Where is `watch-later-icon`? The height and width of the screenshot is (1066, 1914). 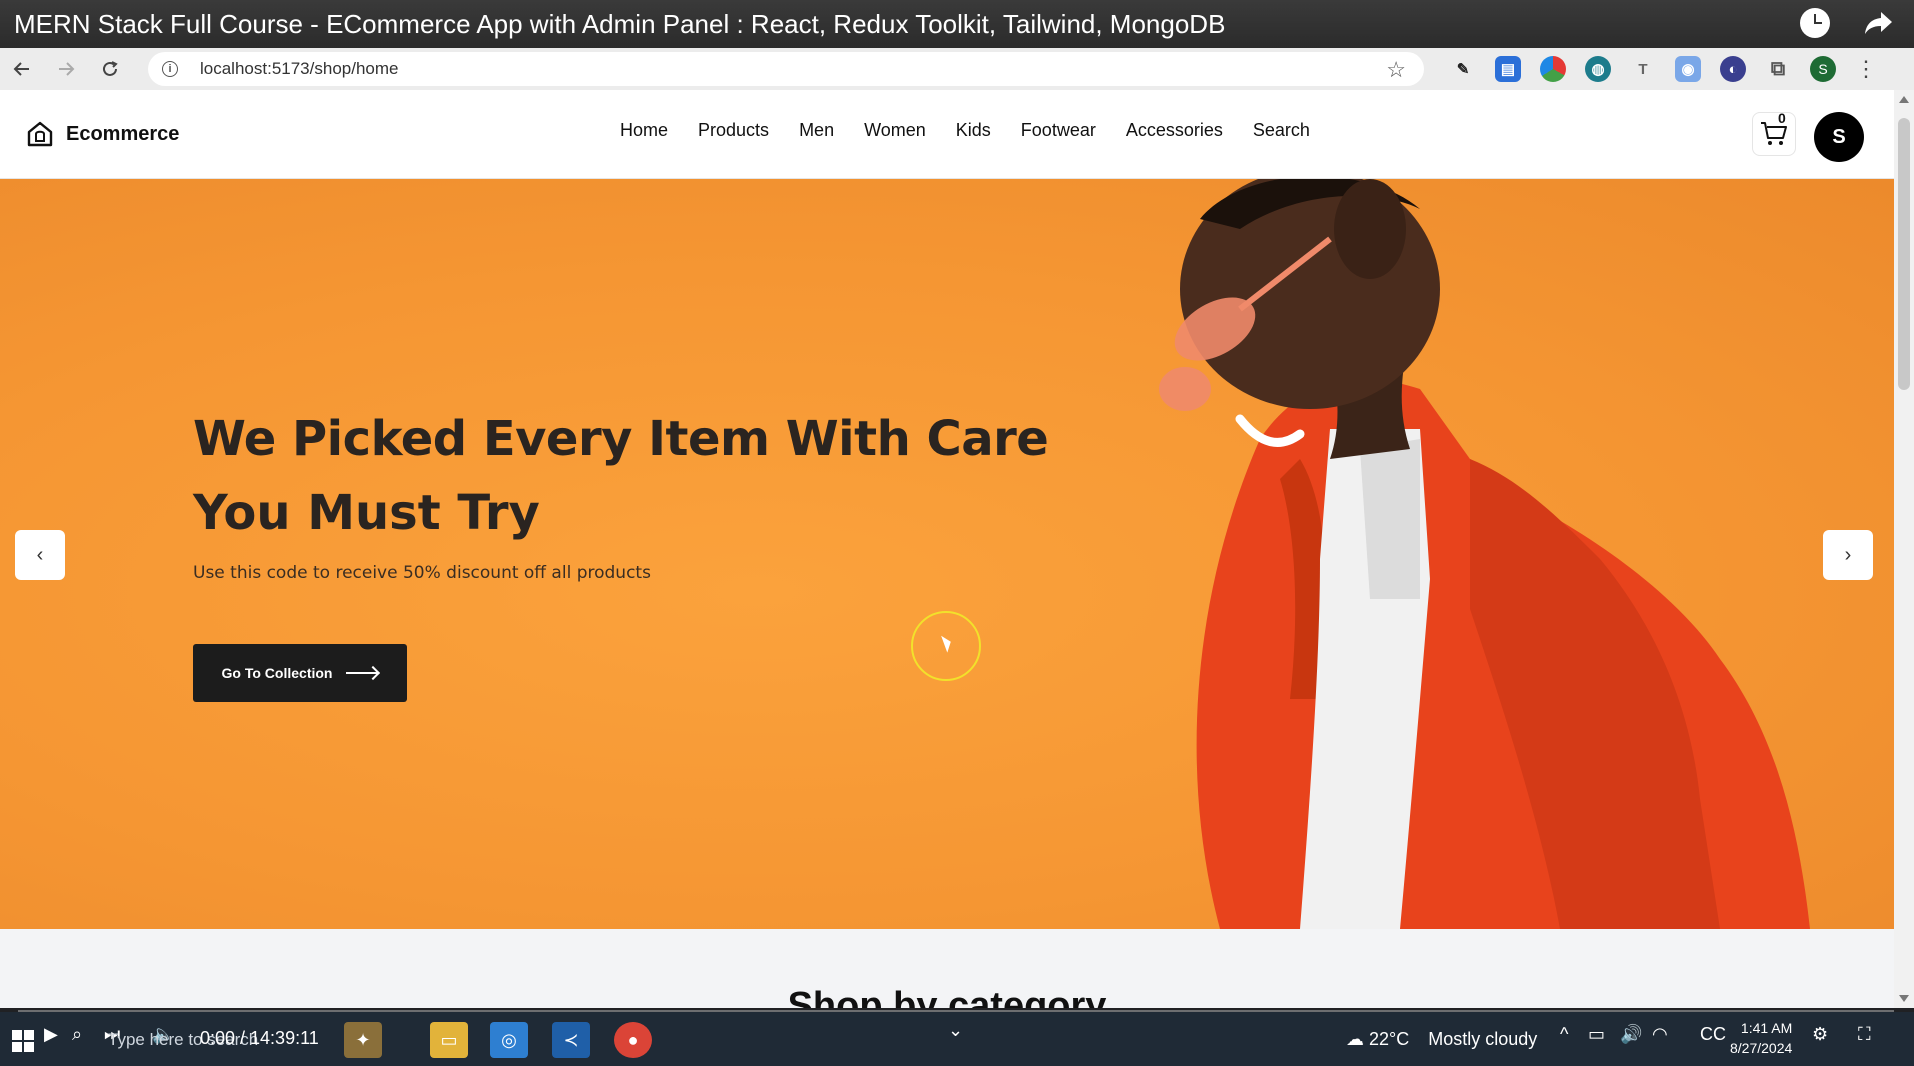
watch-later-icon is located at coordinates (1815, 23).